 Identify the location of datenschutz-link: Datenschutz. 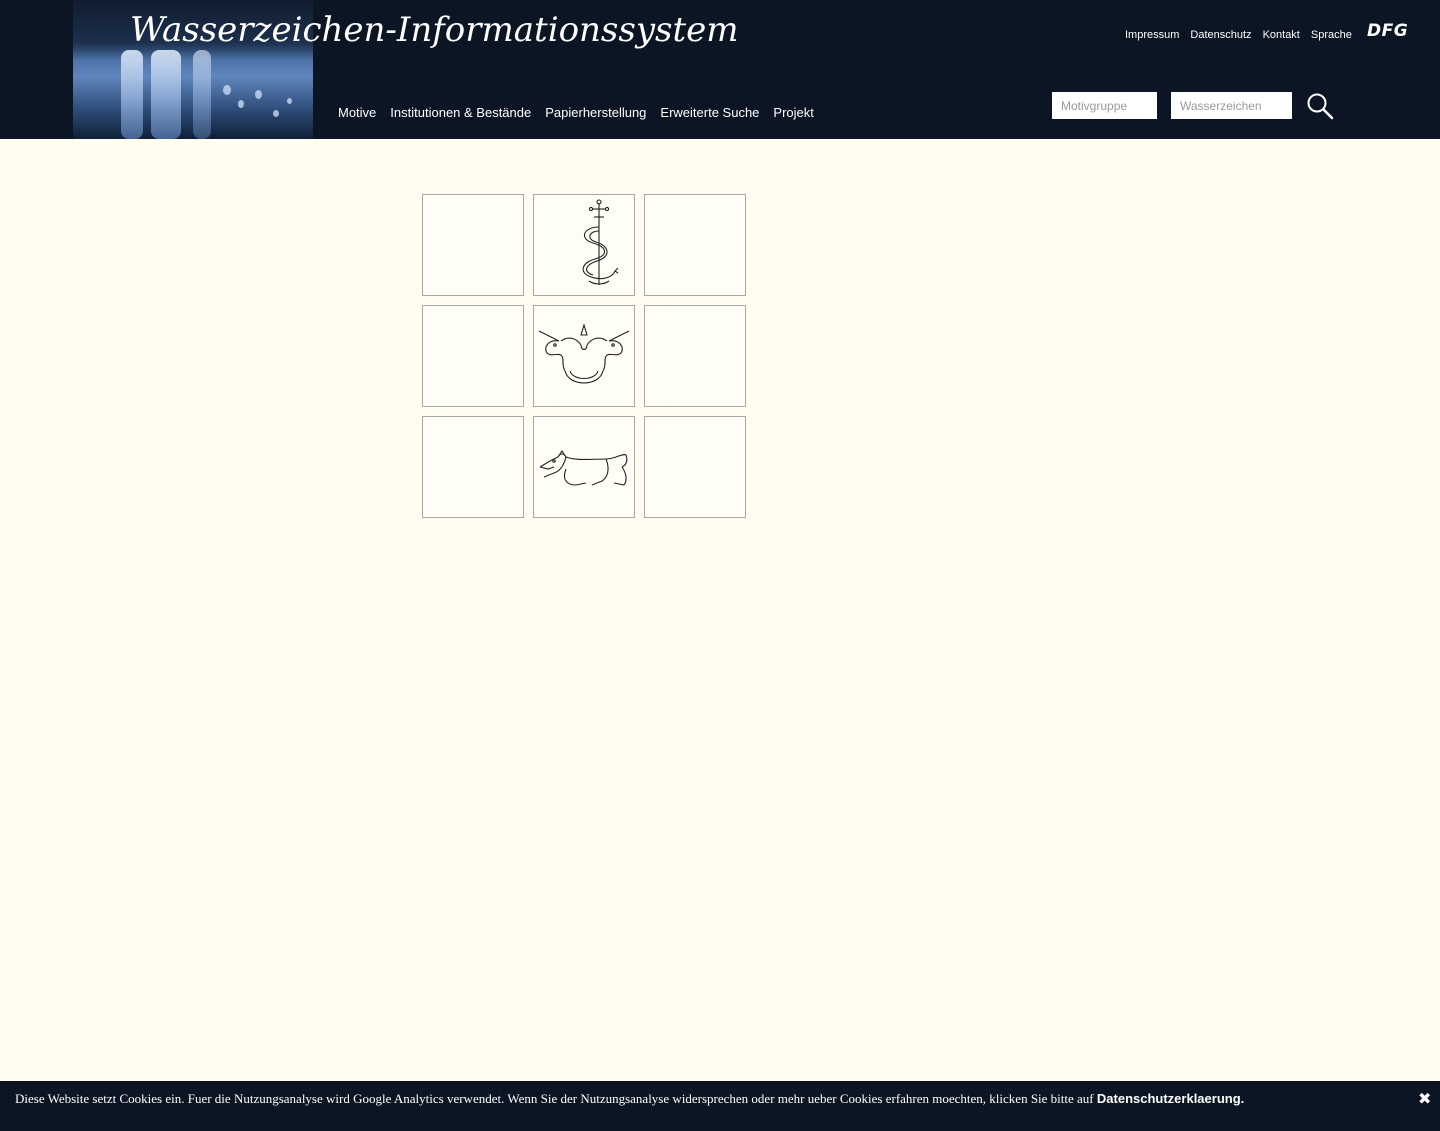
(1220, 35).